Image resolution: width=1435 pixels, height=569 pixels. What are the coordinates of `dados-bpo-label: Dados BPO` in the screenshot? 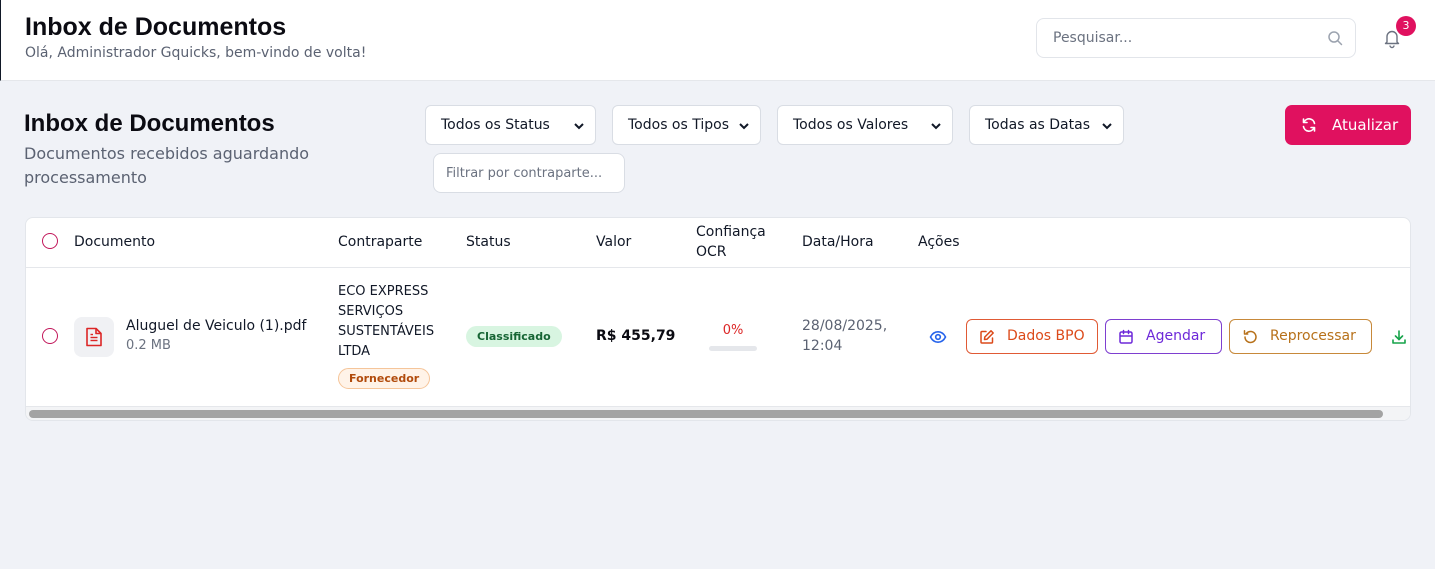 It's located at (1046, 336).